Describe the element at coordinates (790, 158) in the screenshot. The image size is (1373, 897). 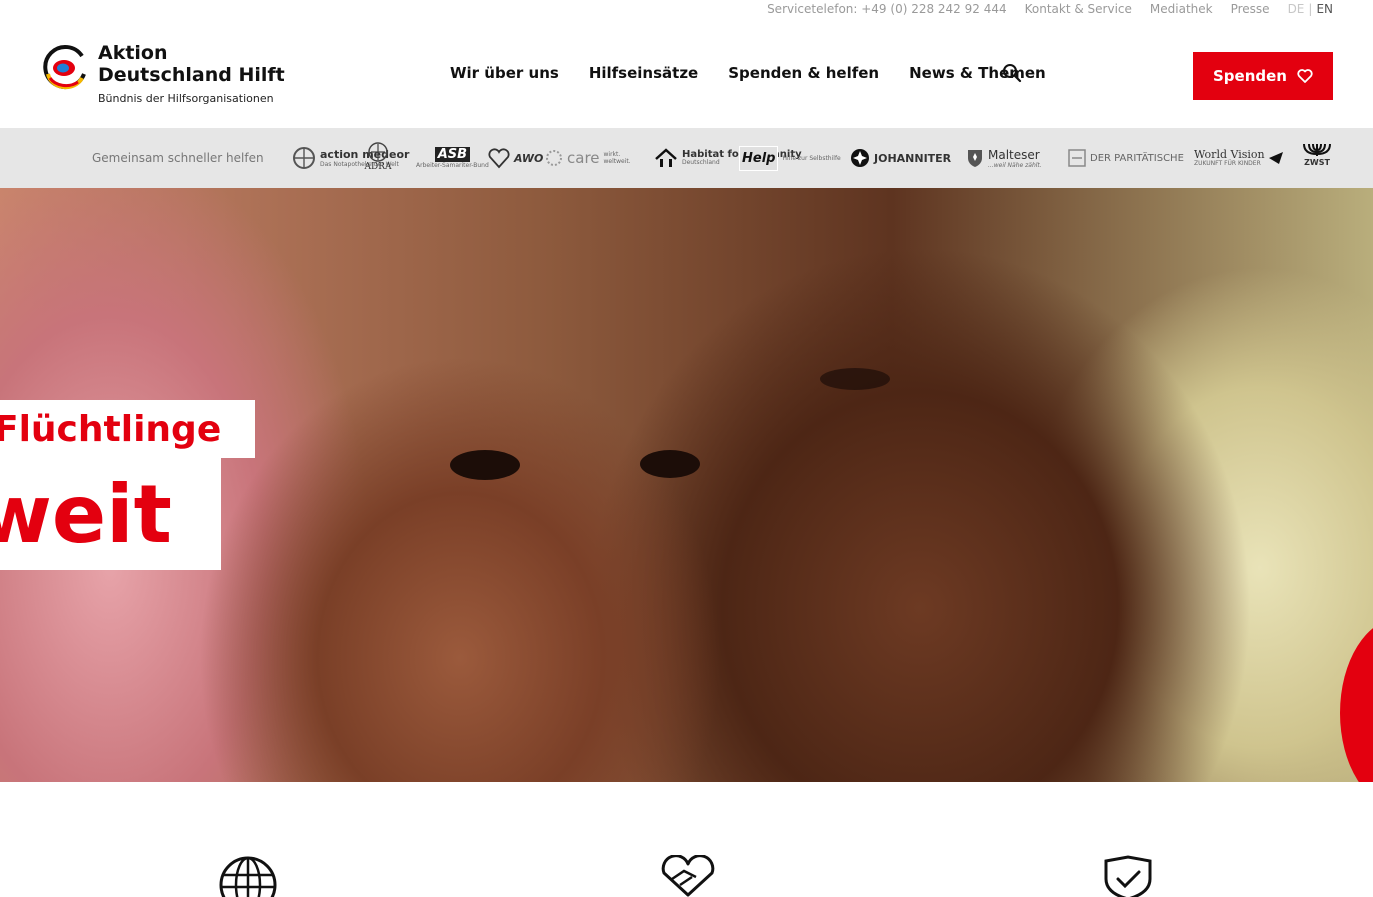
I see `partner-logo-help: Help Hilfe zur Selbsthilfe` at that location.